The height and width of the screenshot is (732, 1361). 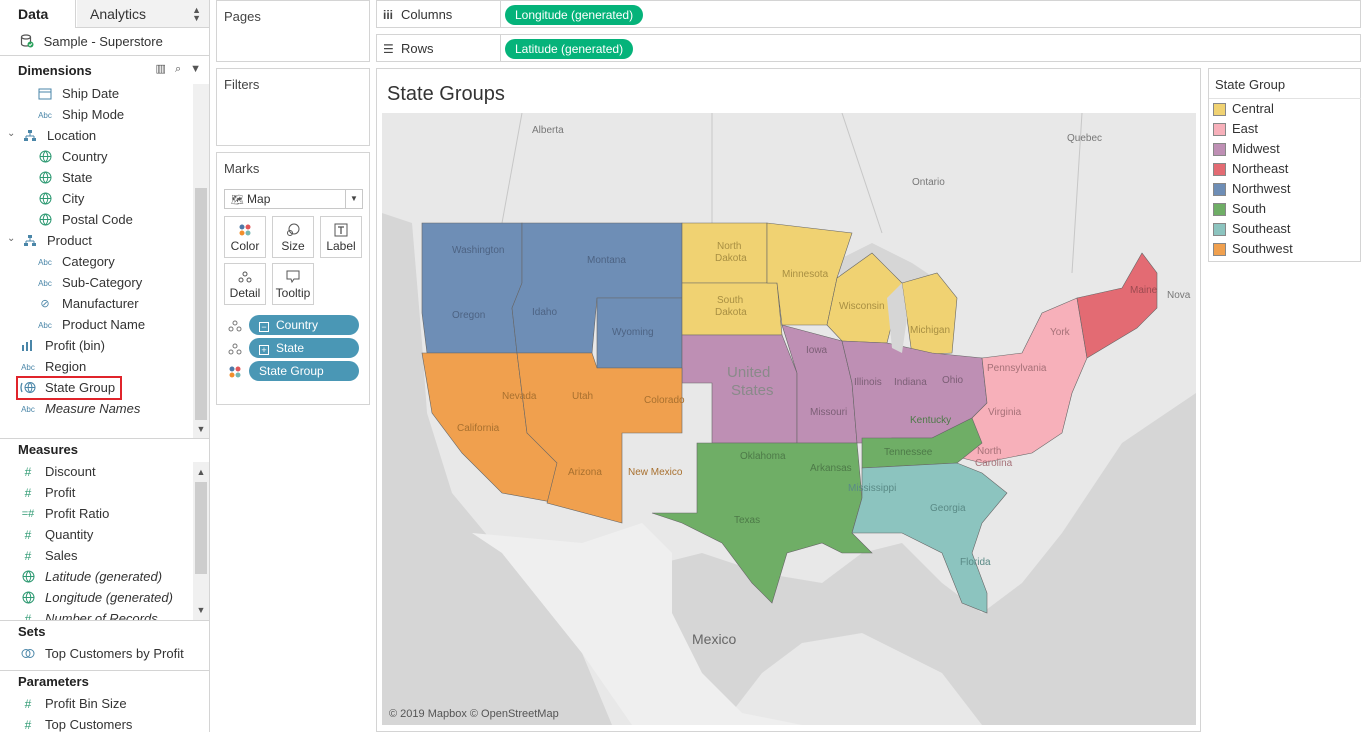 What do you see at coordinates (174, 69) in the screenshot?
I see `dimensions-tools: ▥ ⌕ ▼` at bounding box center [174, 69].